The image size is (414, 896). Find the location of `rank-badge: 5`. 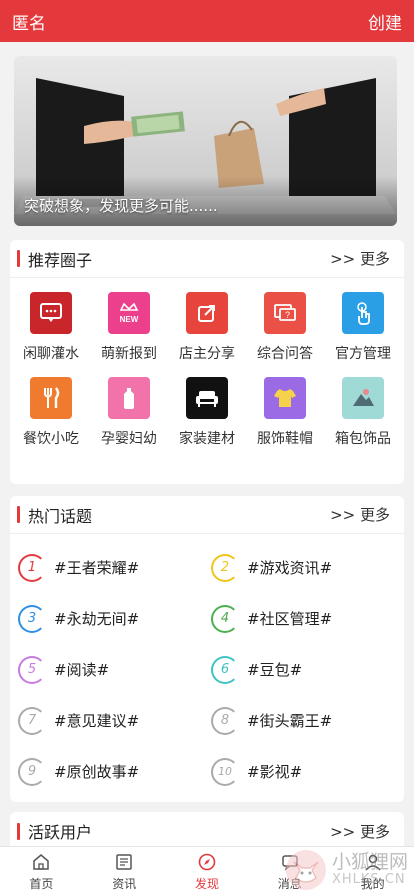

rank-badge: 5 is located at coordinates (32, 669).